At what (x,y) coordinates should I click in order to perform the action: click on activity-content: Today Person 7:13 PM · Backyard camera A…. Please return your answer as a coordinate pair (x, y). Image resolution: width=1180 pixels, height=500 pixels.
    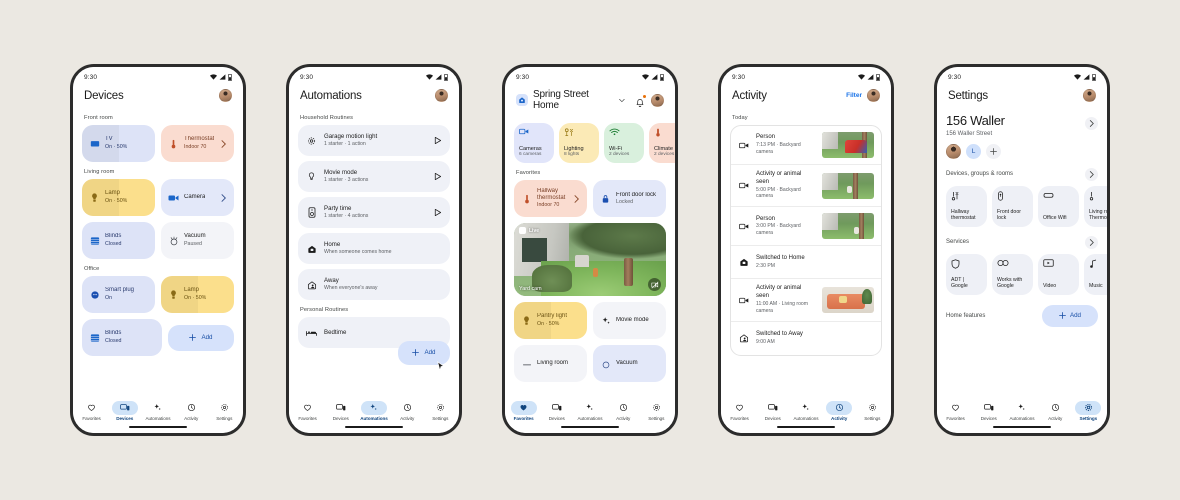
    Looking at the image, I should click on (806, 252).